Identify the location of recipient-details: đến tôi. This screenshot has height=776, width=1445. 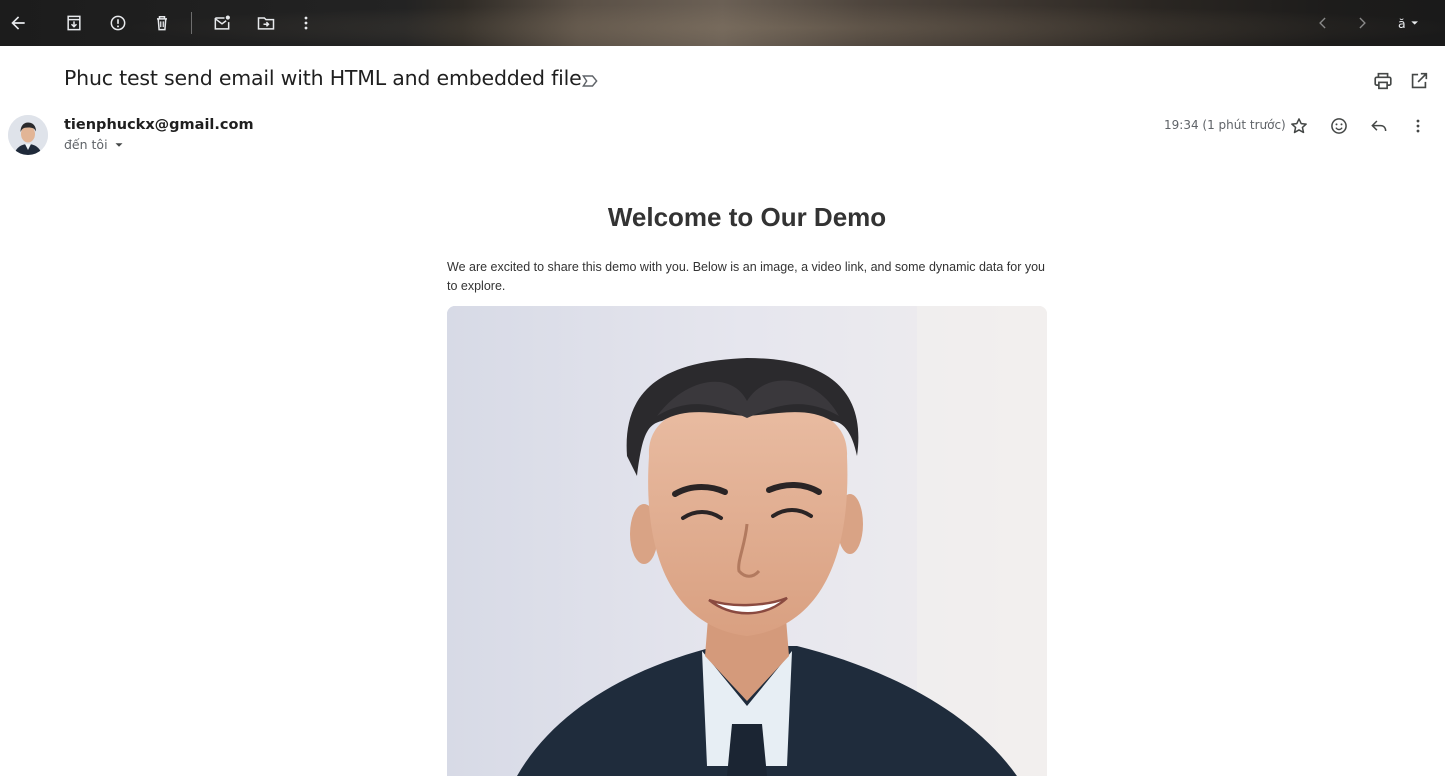
(95, 144).